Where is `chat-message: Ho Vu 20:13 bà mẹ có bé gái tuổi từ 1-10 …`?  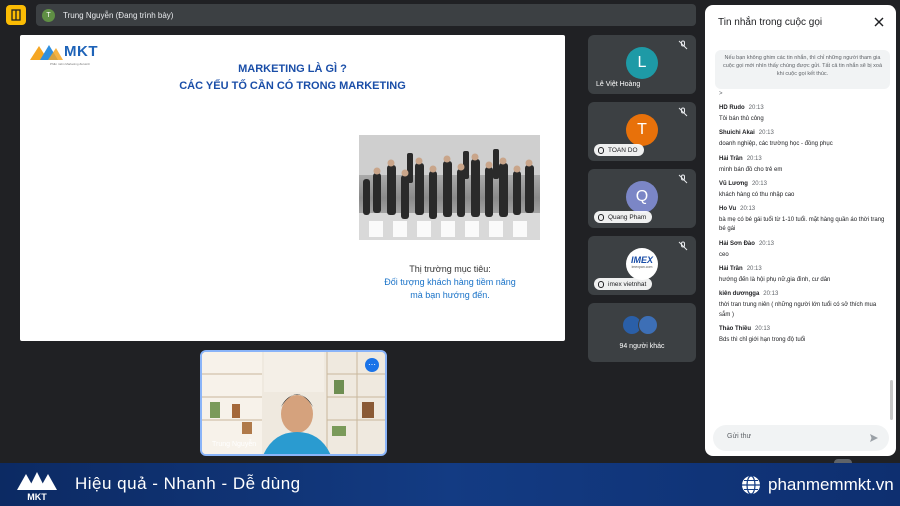 chat-message: Ho Vu 20:13 bà mẹ có bé gái tuổi từ 1-10 … is located at coordinates (803, 220).